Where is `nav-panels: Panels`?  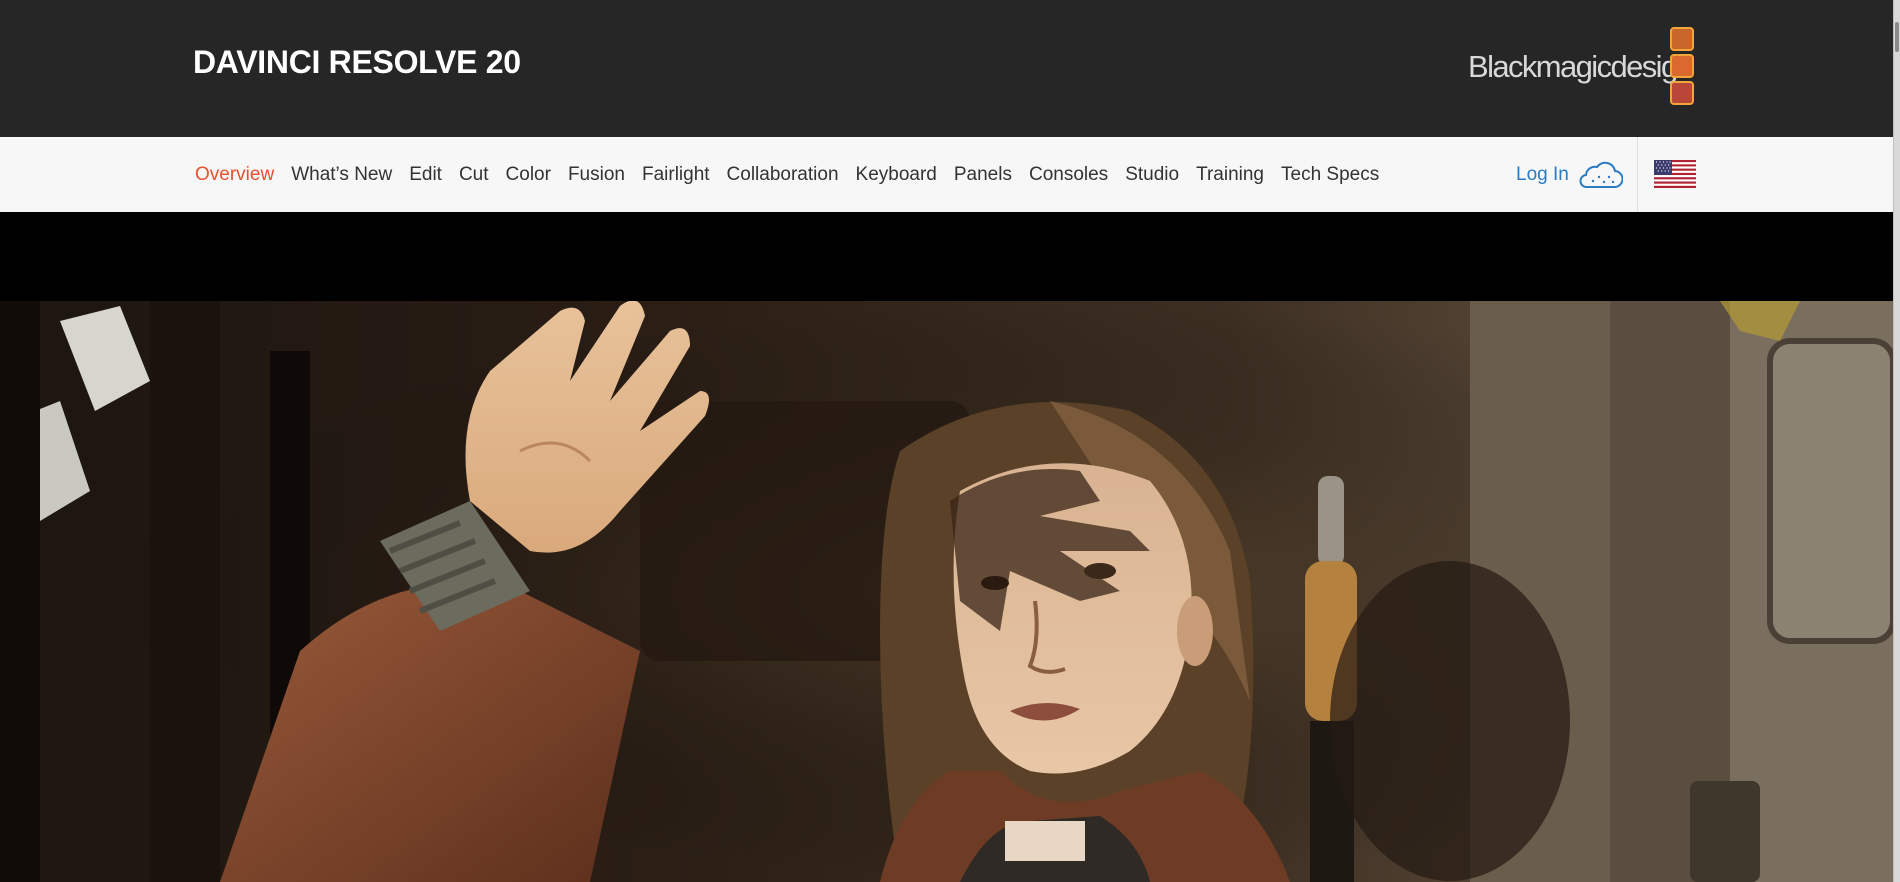
nav-panels: Panels is located at coordinates (983, 175).